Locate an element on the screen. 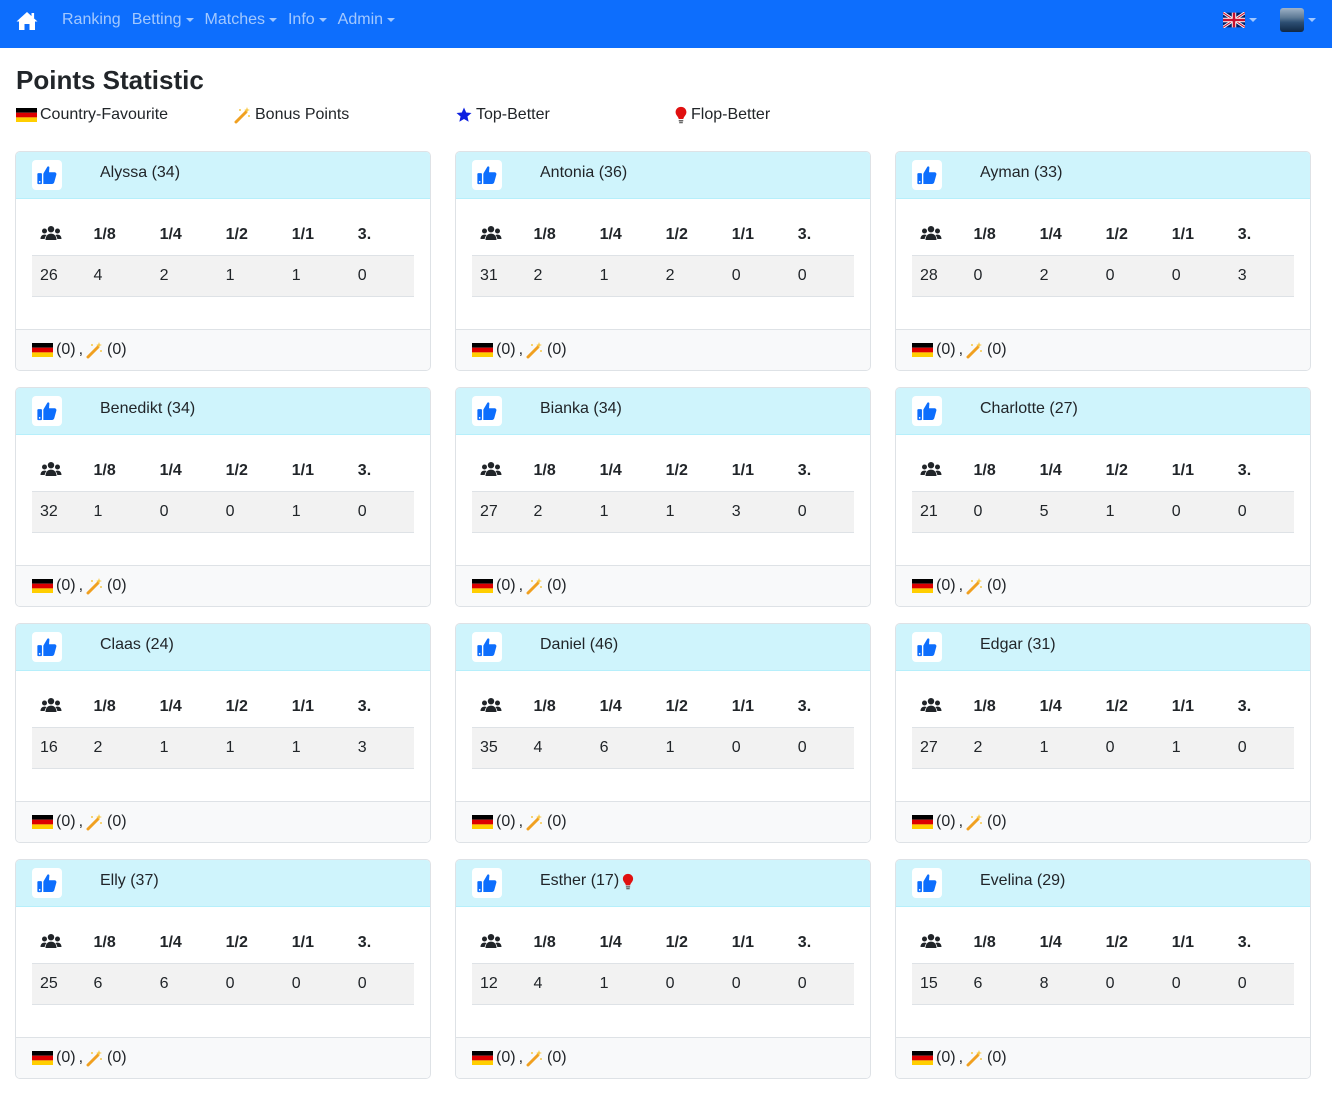 Image resolution: width=1332 pixels, height=1094 pixels. table-cell: 27 is located at coordinates (499, 512).